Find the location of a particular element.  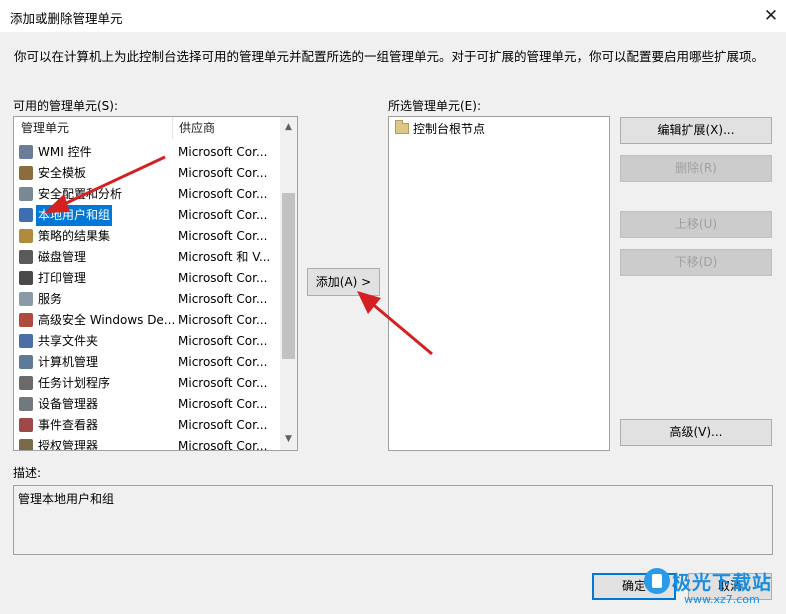

watermark-url: www.xz7.com is located at coordinates (722, 599).